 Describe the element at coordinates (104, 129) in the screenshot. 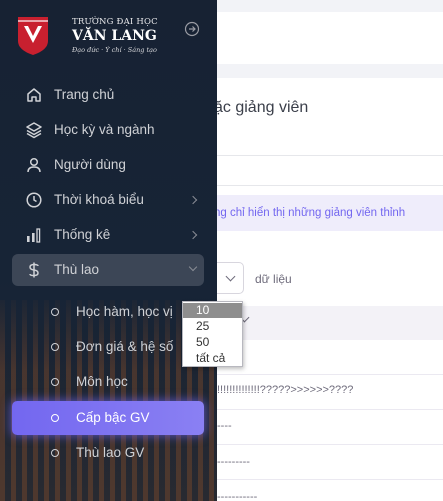

I see `sidebar-item-label: Học kỳ và ngành` at that location.